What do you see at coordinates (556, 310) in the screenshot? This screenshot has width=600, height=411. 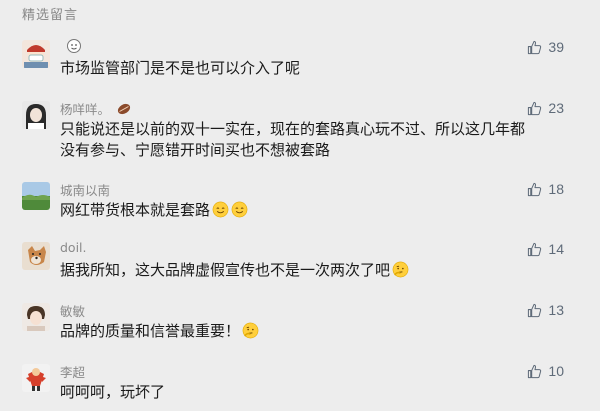 I see `like-count: 13` at bounding box center [556, 310].